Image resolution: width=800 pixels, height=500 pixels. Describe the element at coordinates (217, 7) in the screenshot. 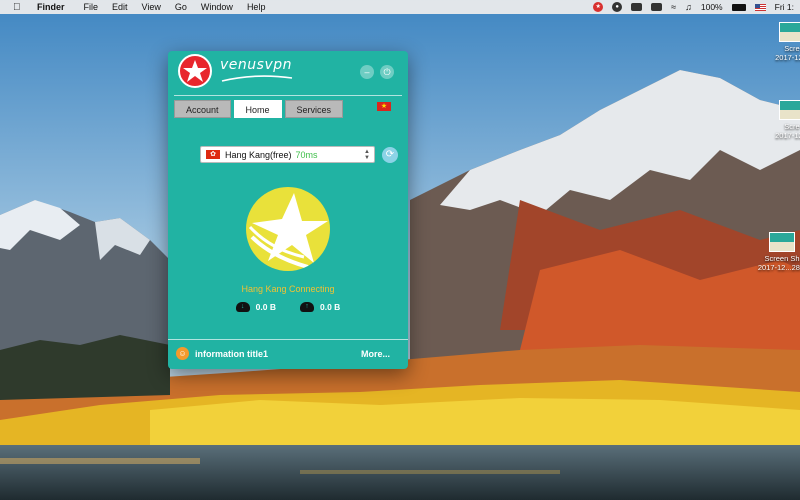

I see `menu-window: Window` at that location.